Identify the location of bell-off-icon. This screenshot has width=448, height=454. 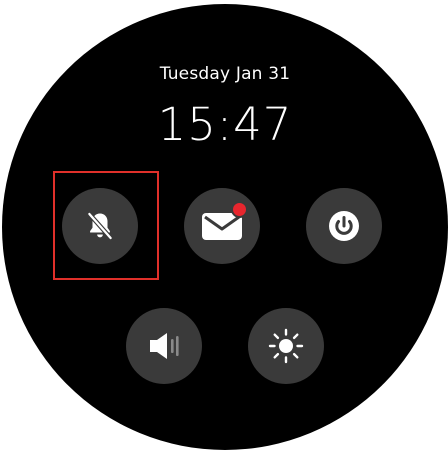
(100, 226).